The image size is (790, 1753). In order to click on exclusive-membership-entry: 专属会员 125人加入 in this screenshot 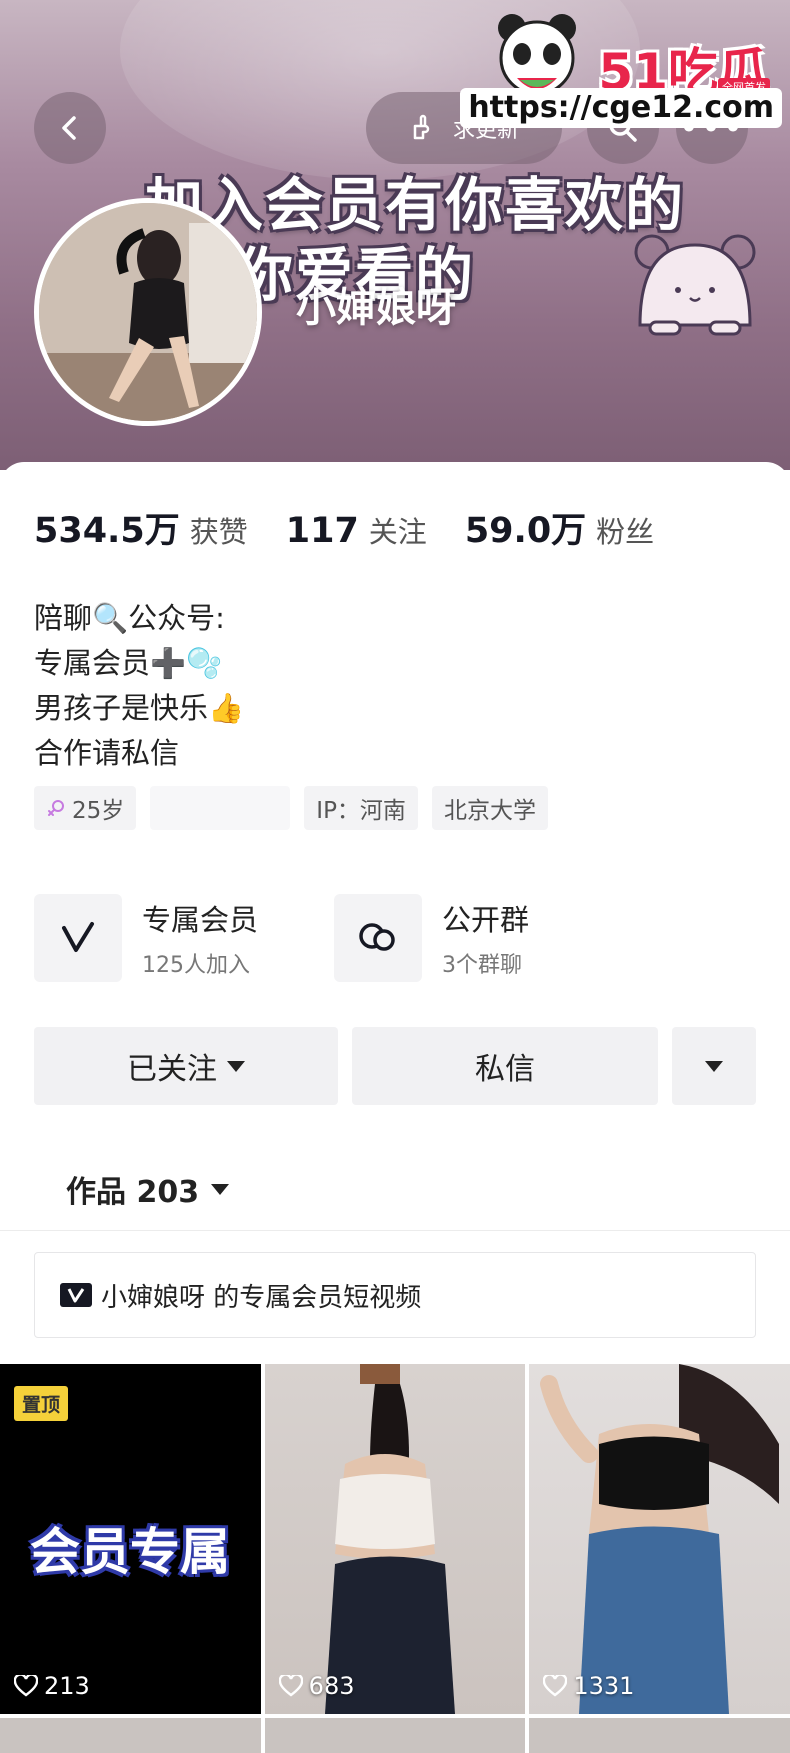, I will do `click(184, 938)`.